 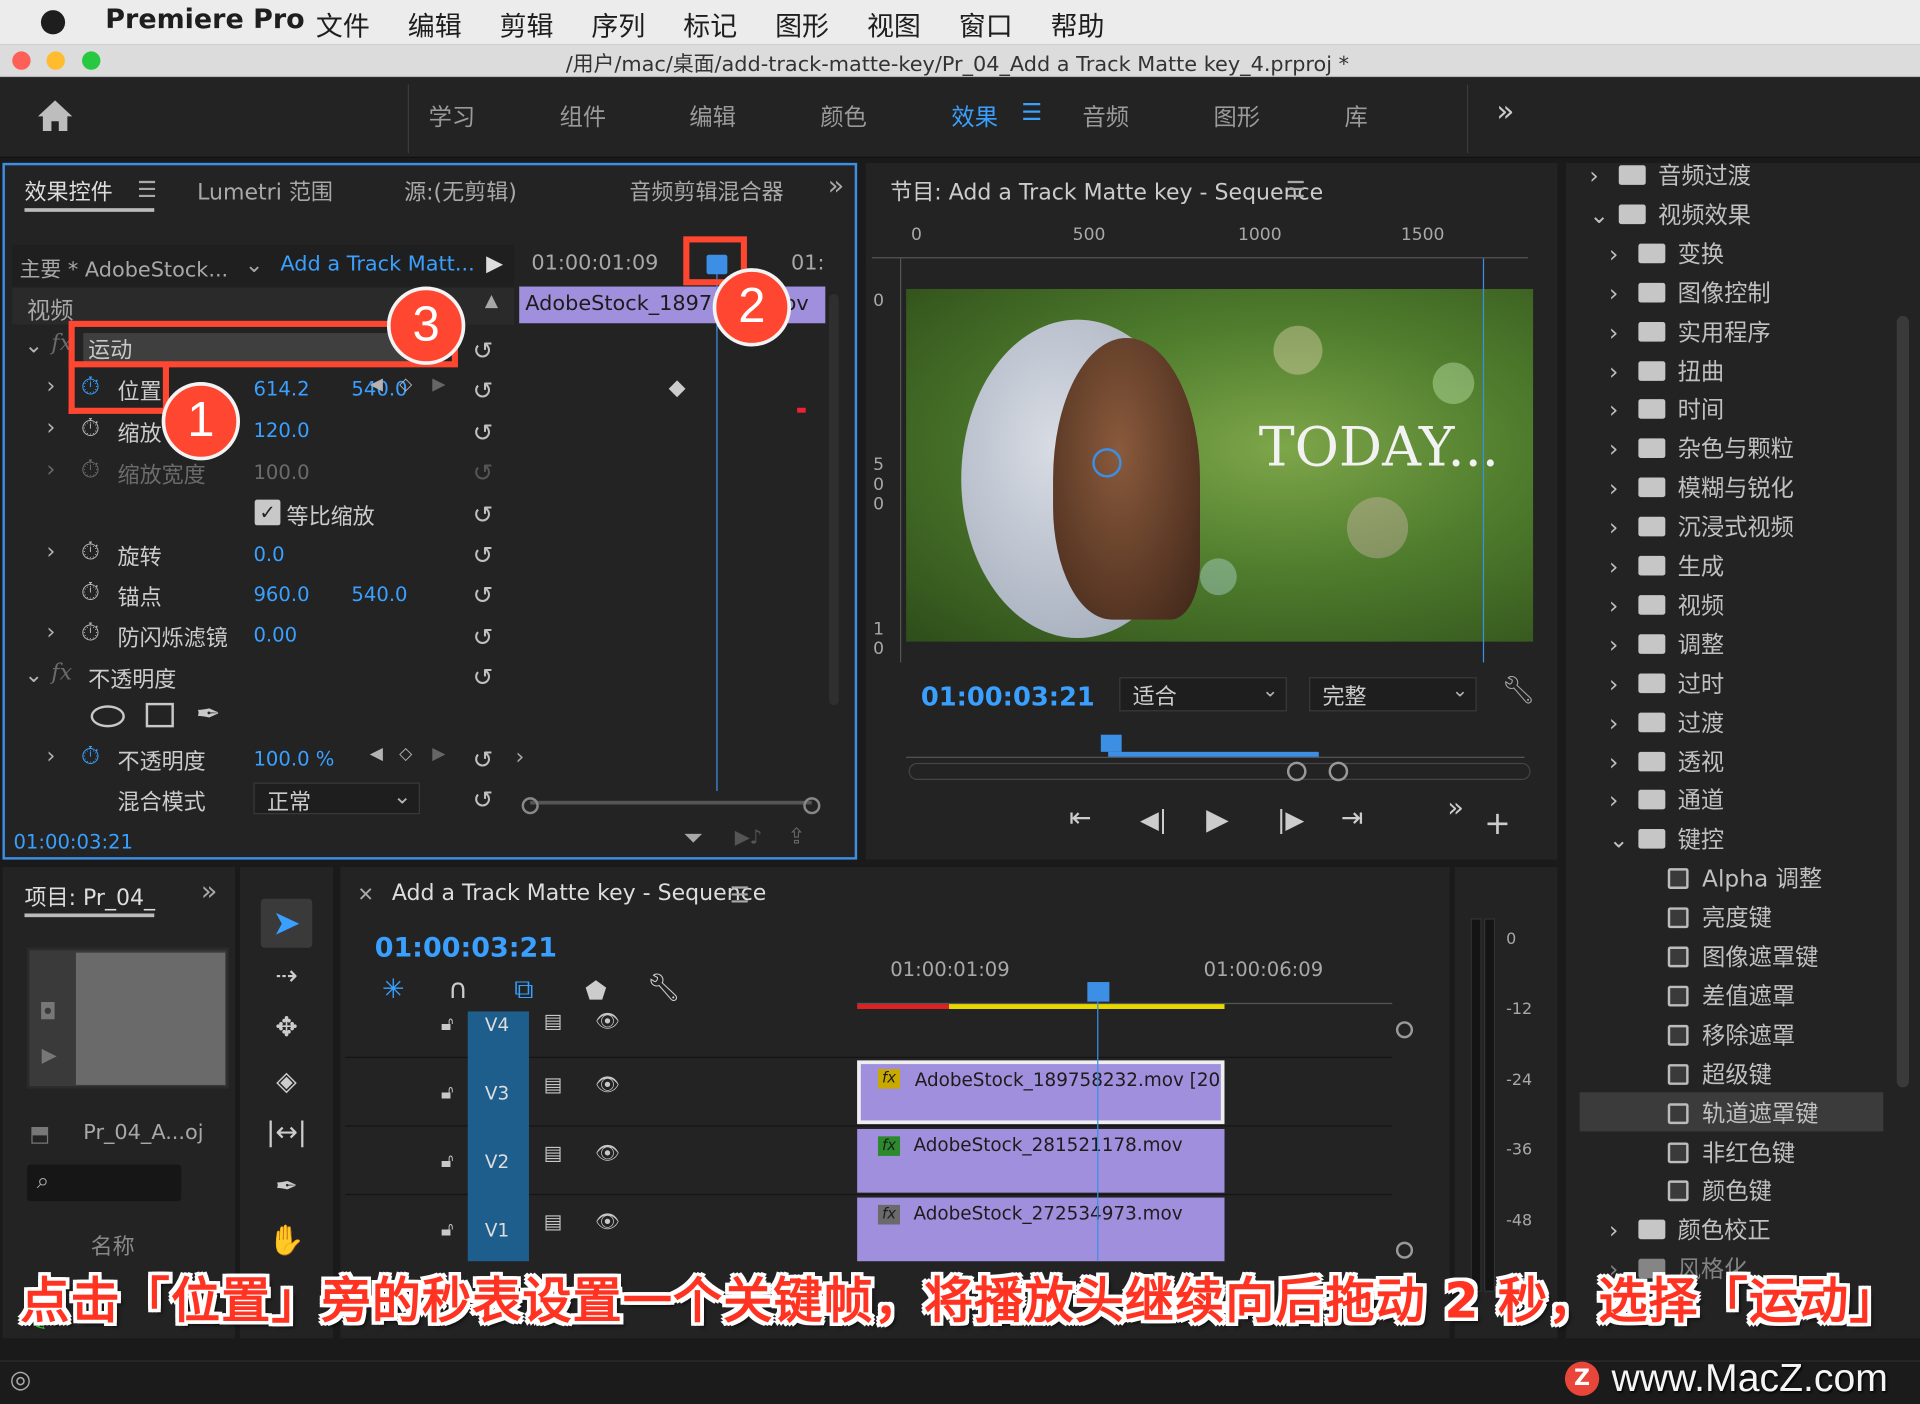 What do you see at coordinates (68, 191) in the screenshot?
I see `tab-effect-controls: 效果控件` at bounding box center [68, 191].